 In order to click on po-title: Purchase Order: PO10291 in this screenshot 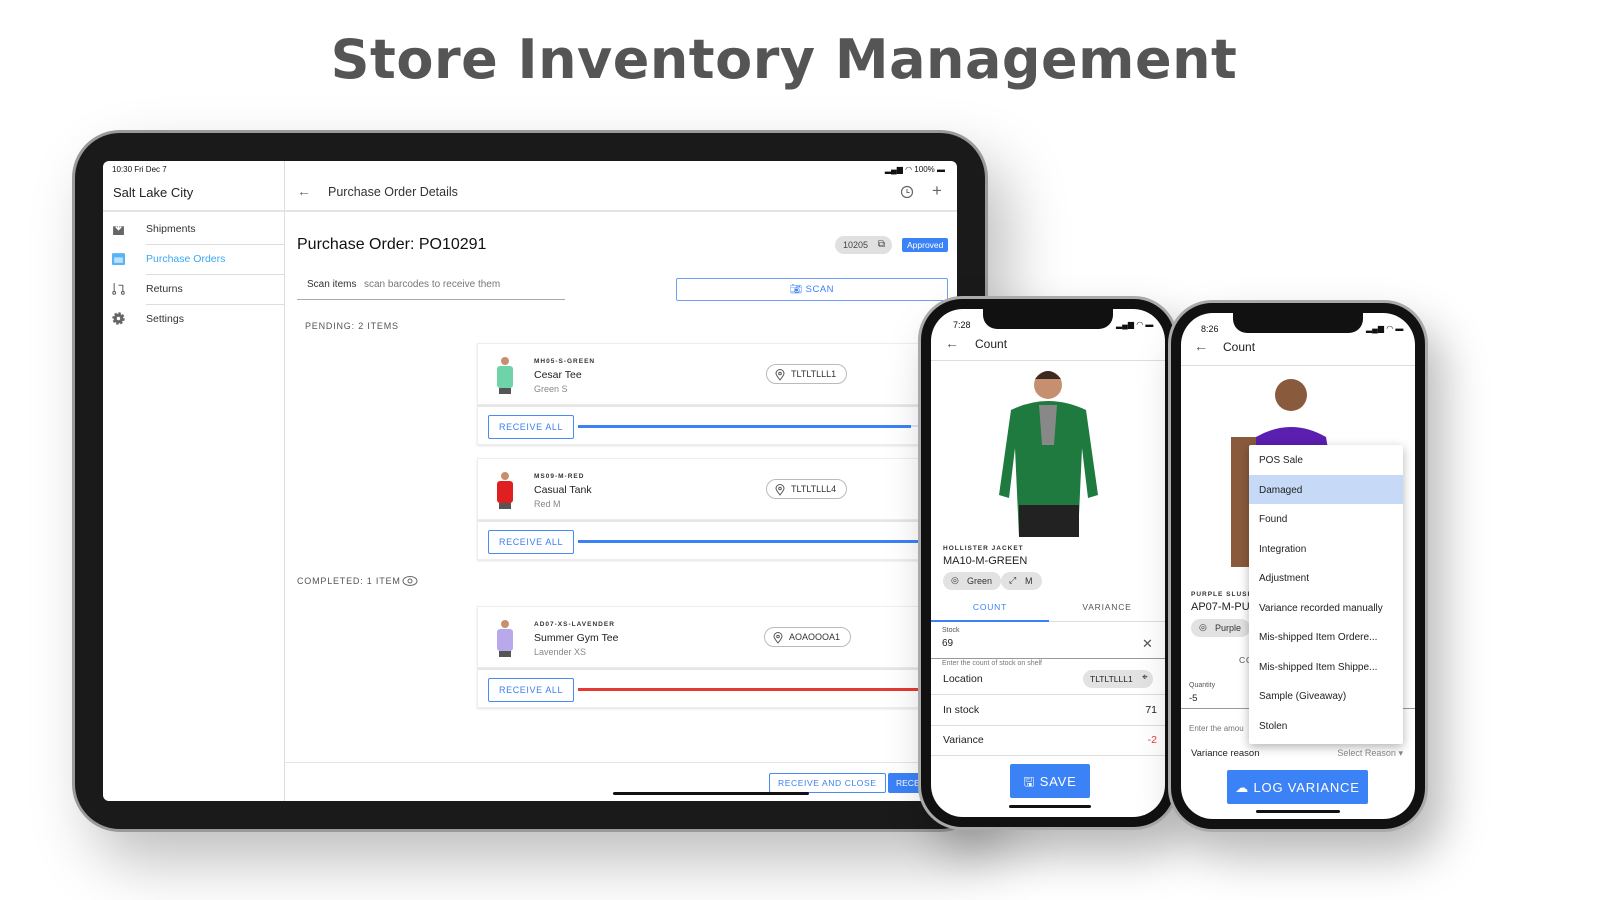, I will do `click(392, 244)`.